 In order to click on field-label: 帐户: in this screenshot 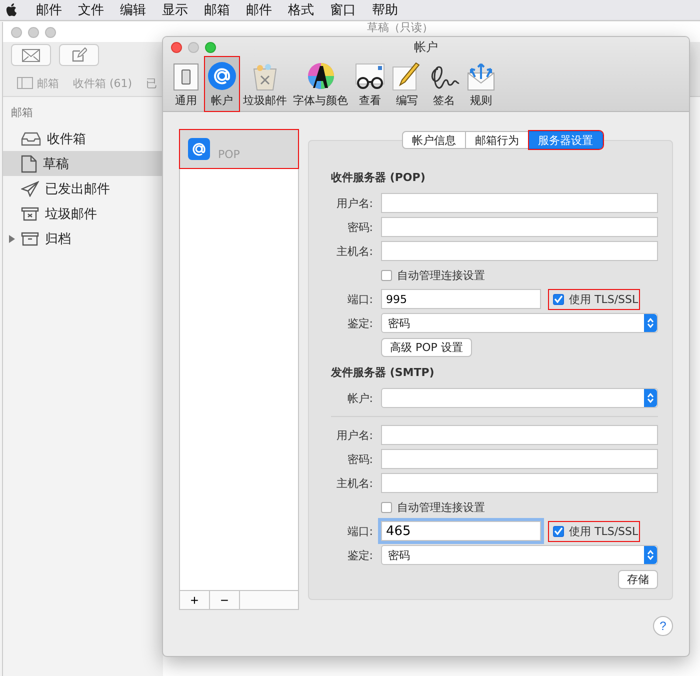, I will do `click(360, 398)`.